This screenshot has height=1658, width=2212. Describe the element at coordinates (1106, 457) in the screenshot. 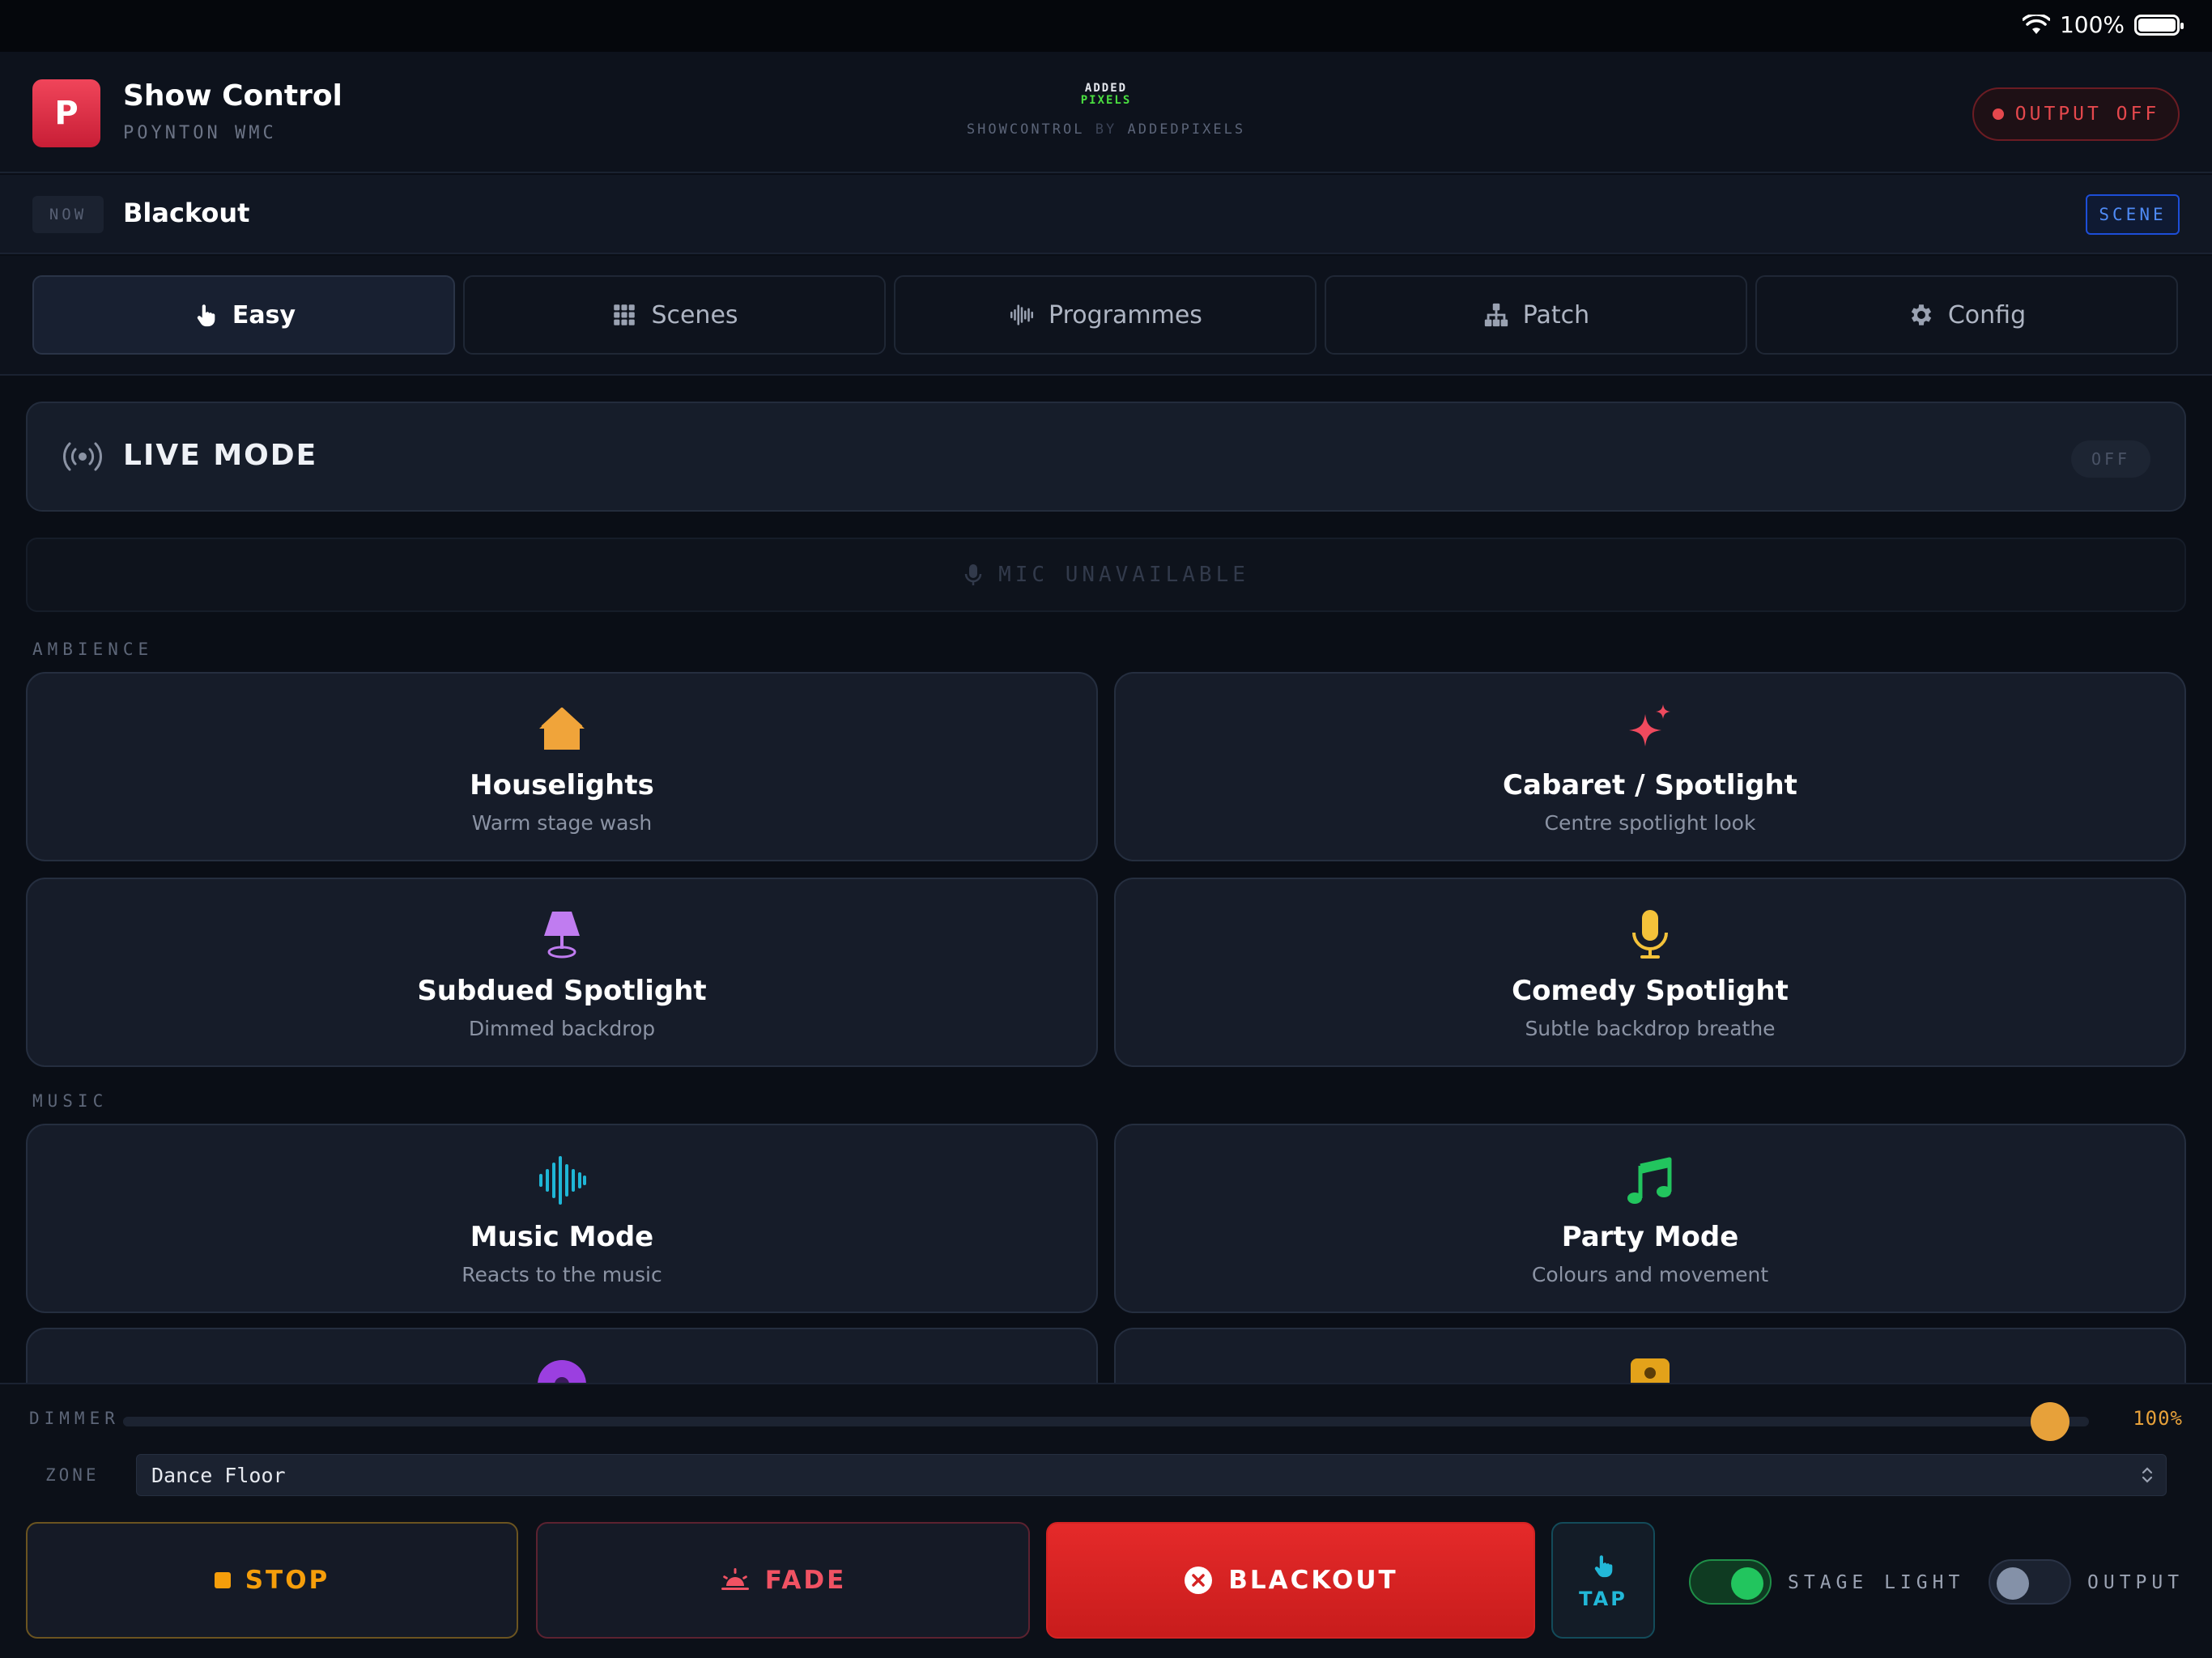

I see `live-mode-panel: LIVE MODE OFF` at that location.